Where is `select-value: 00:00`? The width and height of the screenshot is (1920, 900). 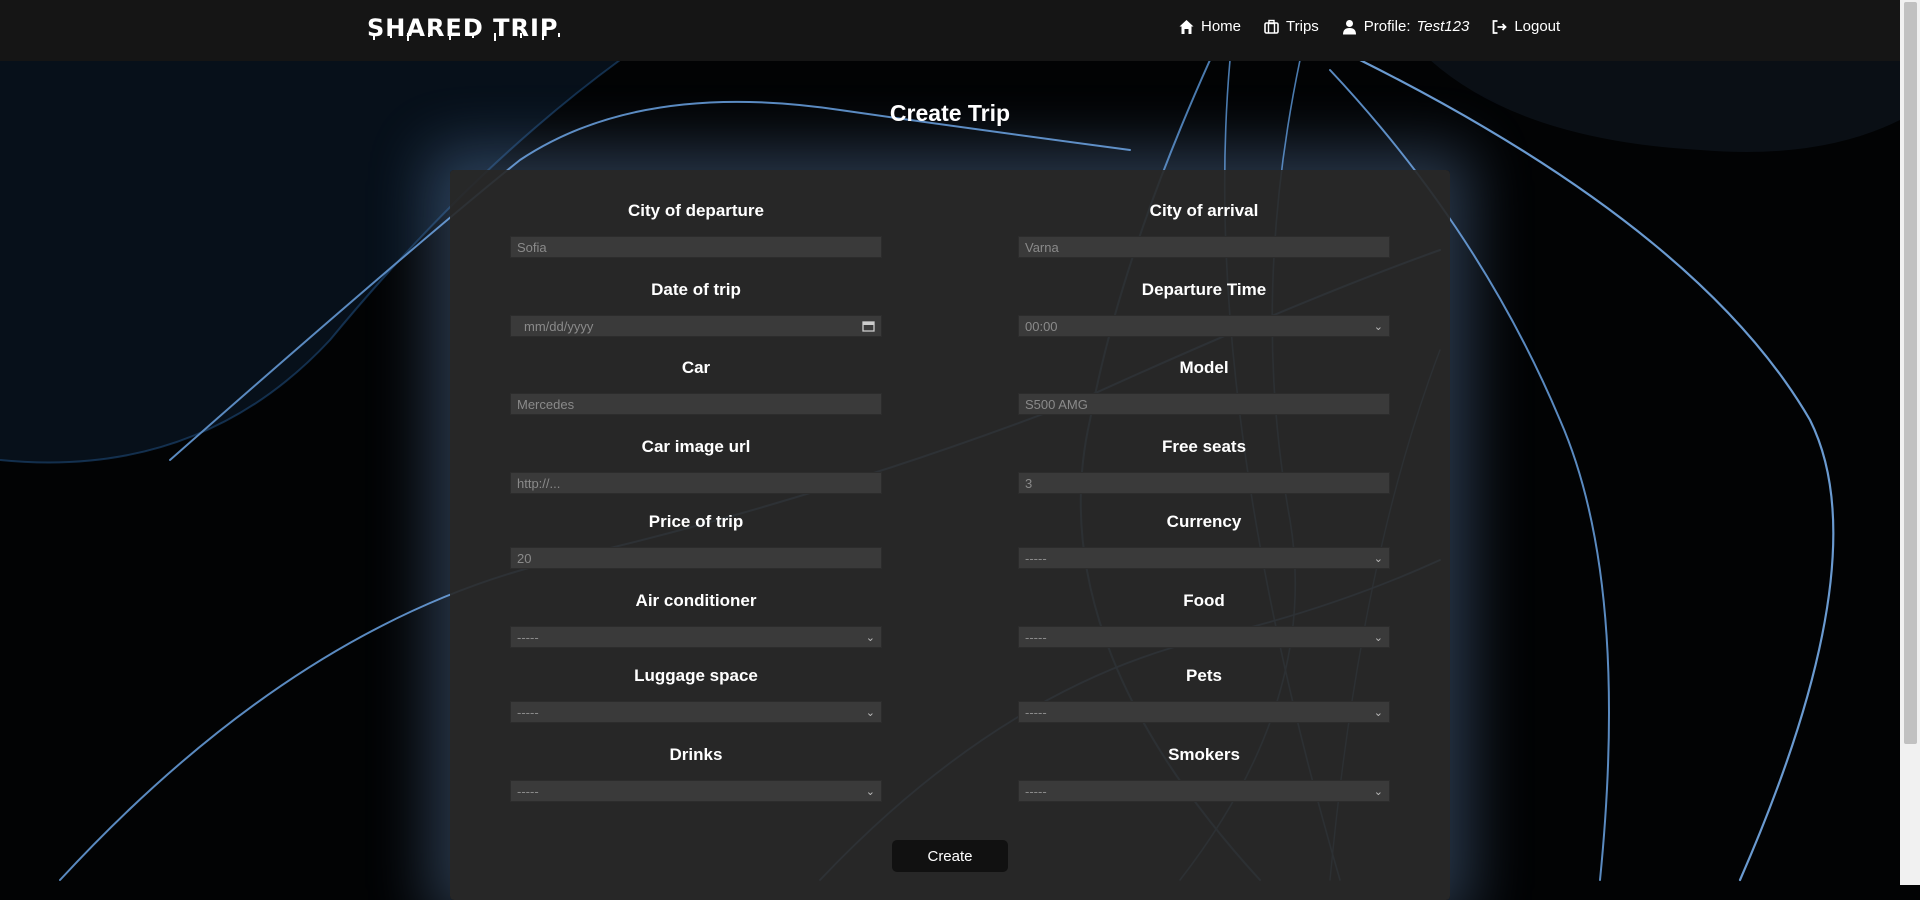 select-value: 00:00 is located at coordinates (1041, 326).